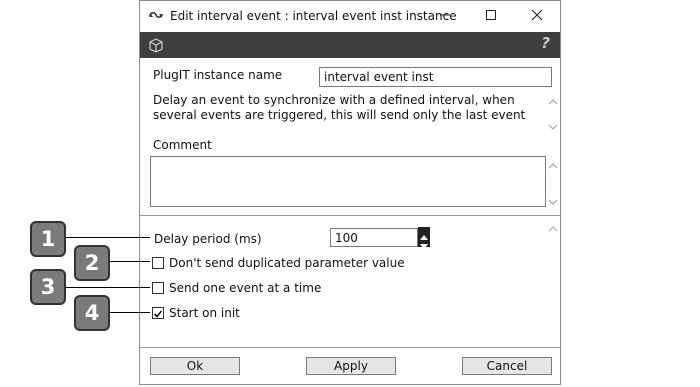  I want to click on one-event-label: Send one event at a time, so click(245, 288).